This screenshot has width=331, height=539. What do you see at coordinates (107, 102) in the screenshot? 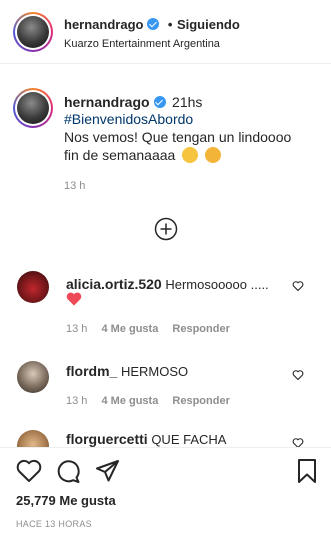
I see `caption-username: hernandrago` at bounding box center [107, 102].